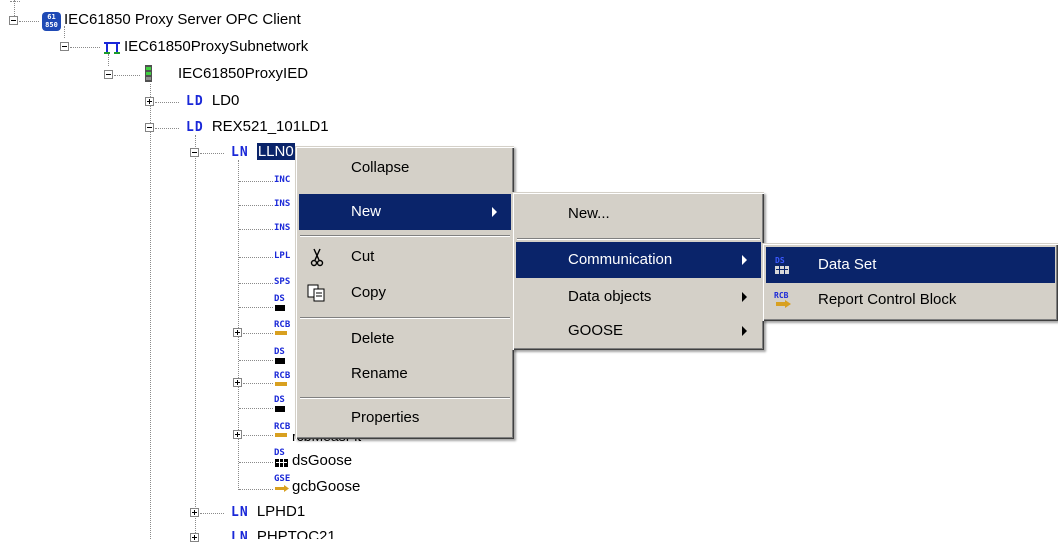  I want to click on data-object-lpl: LPL, so click(282, 256).